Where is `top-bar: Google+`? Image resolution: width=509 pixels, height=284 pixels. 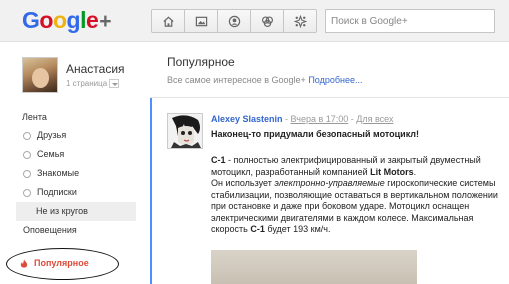
top-bar: Google+ is located at coordinates (254, 21).